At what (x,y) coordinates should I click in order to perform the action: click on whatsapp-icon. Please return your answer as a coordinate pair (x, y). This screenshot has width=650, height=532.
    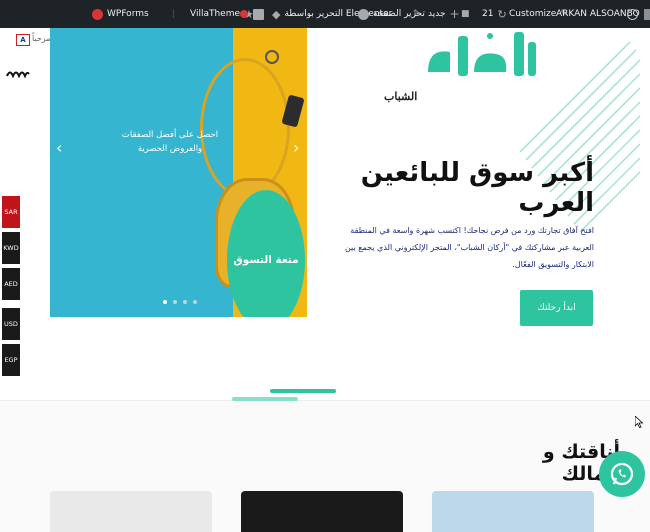
    Looking at the image, I should click on (622, 474).